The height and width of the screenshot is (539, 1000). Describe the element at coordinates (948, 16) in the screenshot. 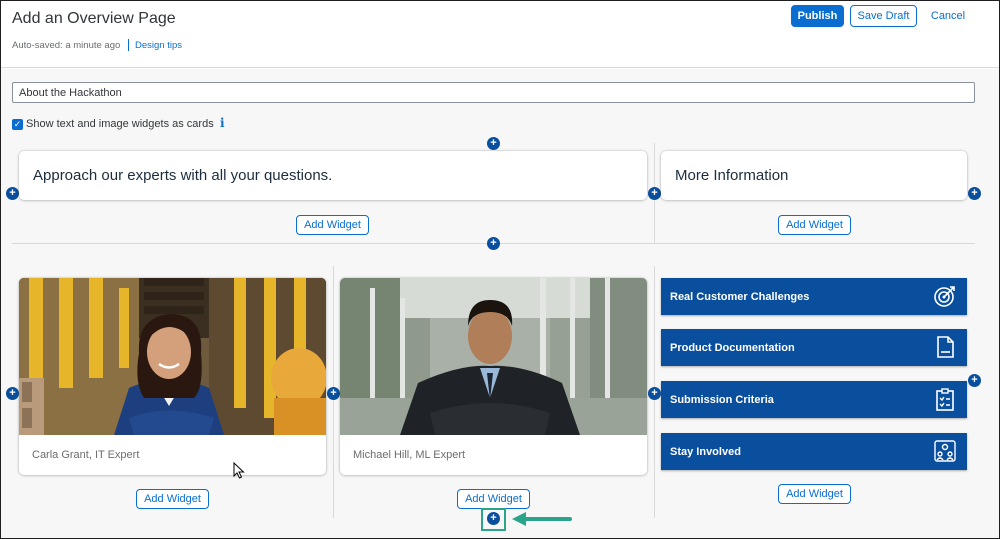

I see `cancel-button: Cancel` at that location.